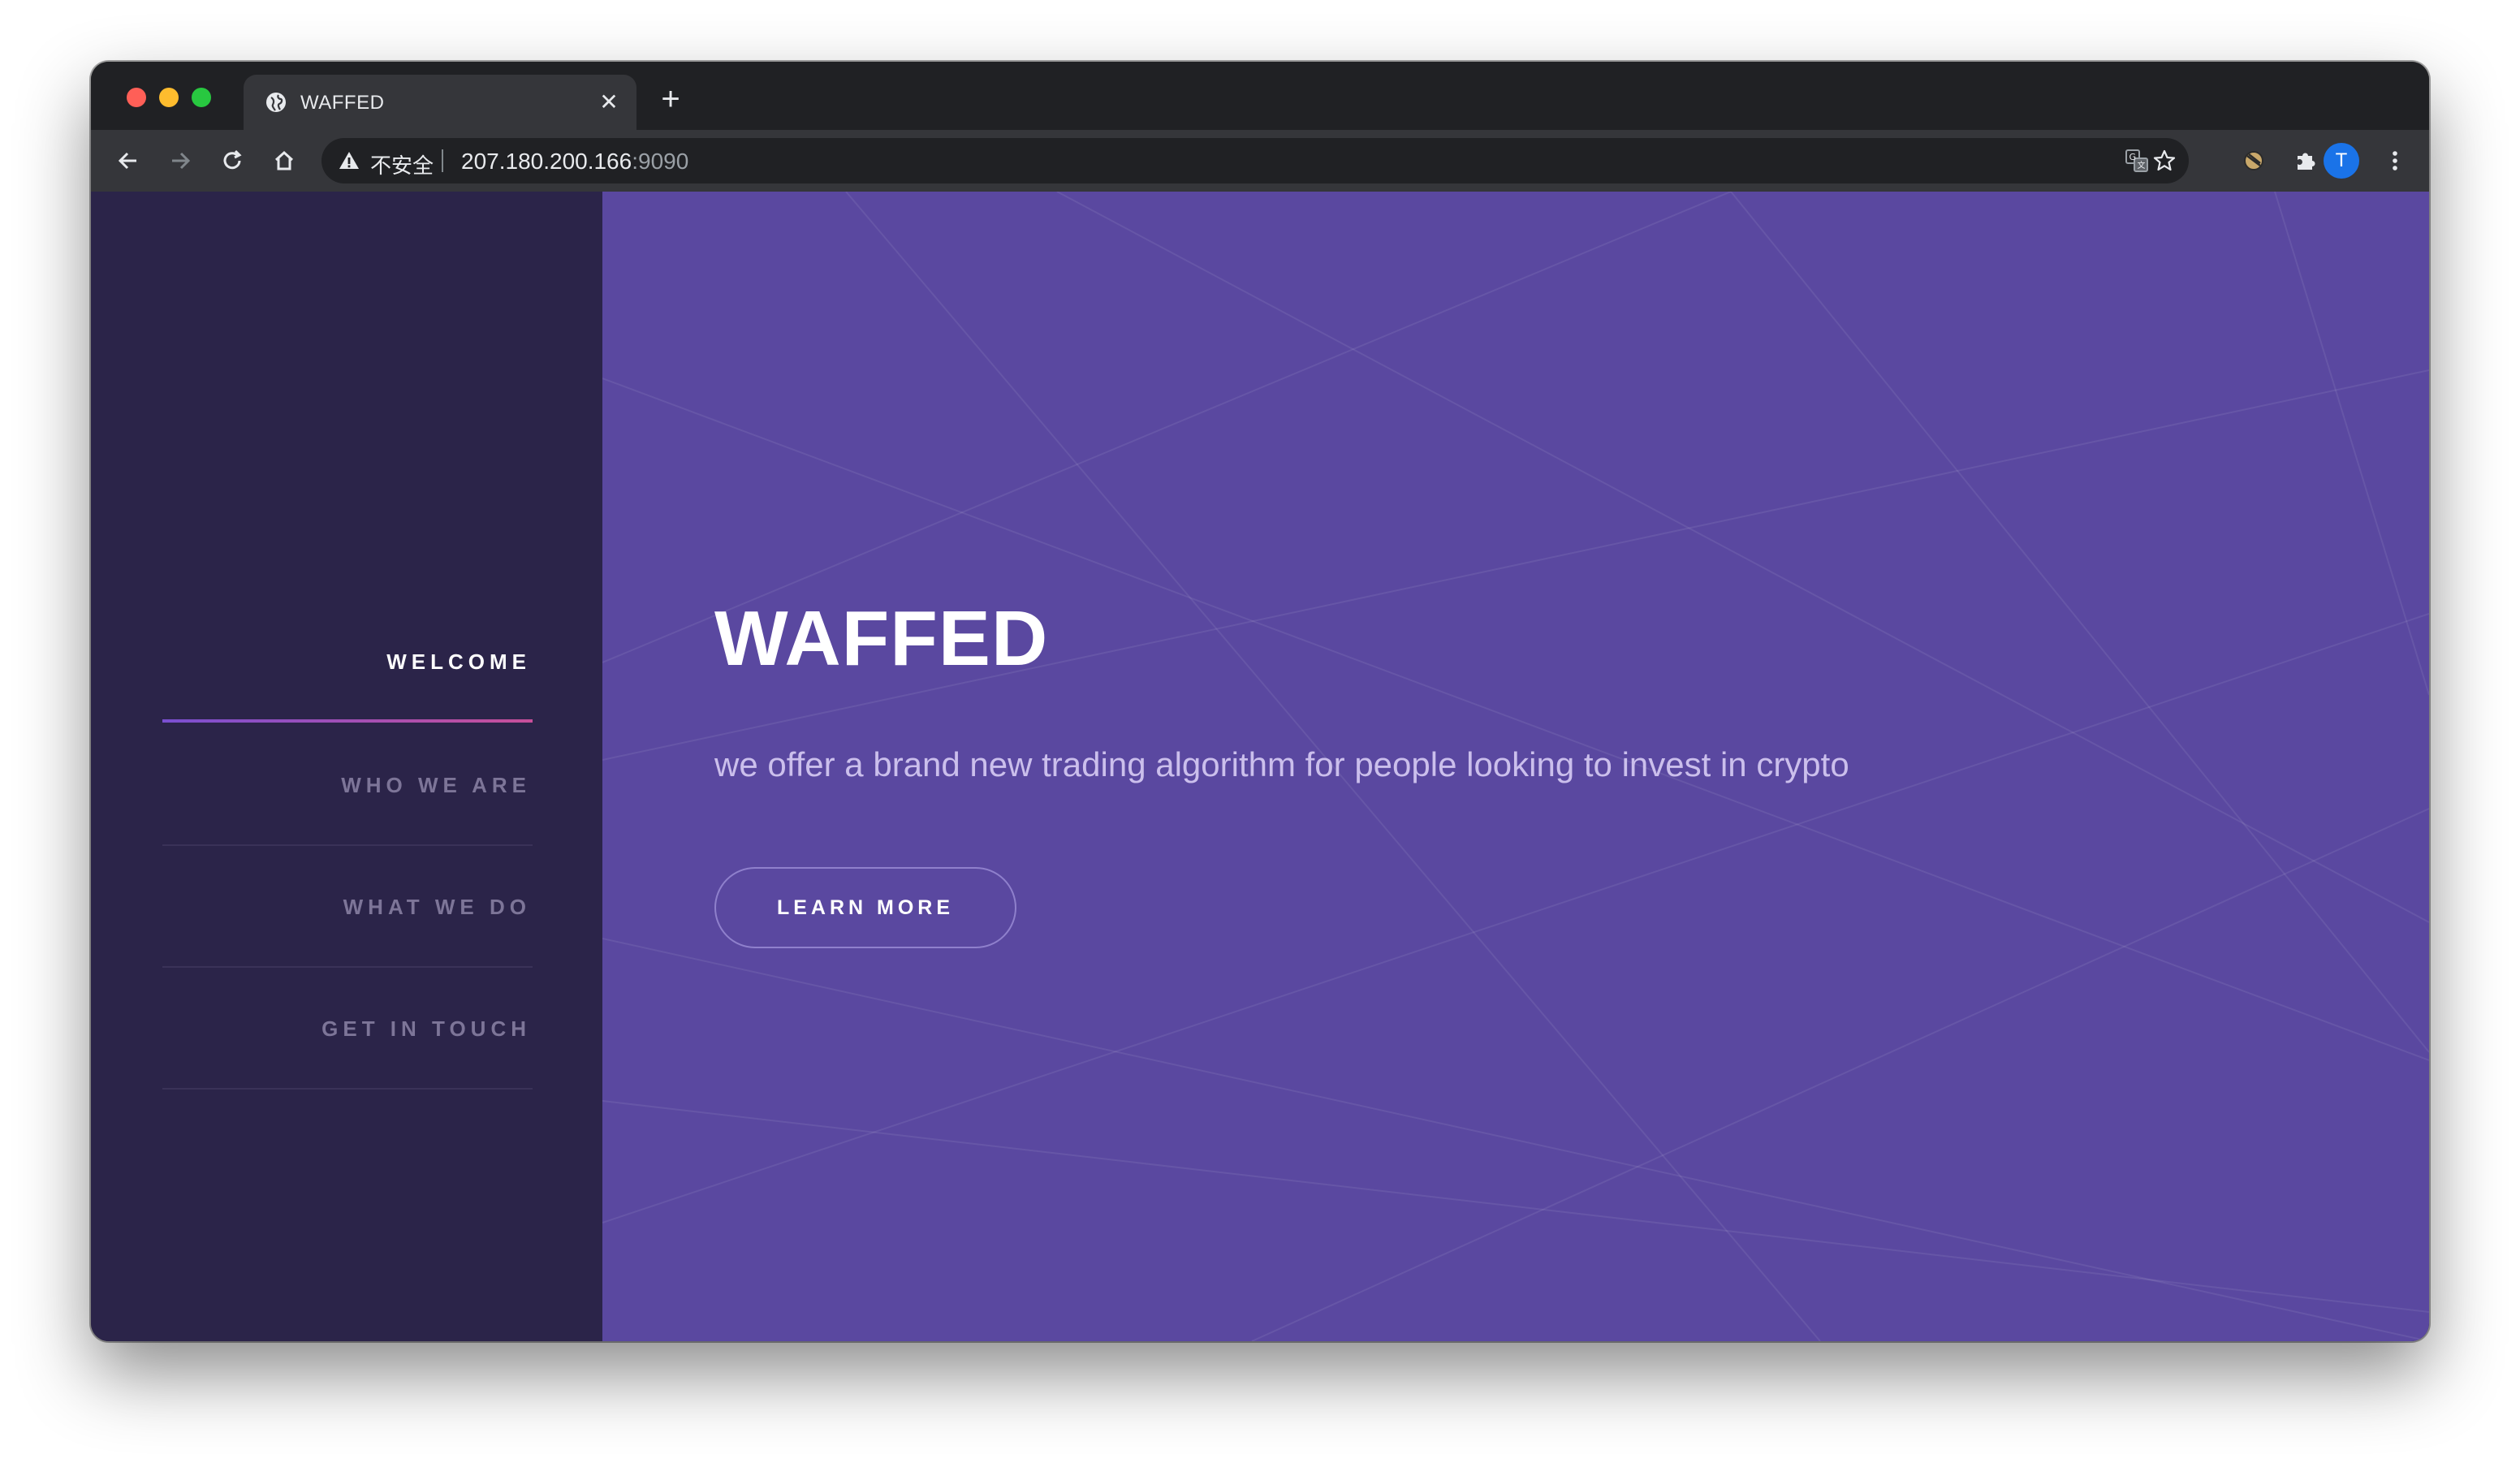  Describe the element at coordinates (349, 161) in the screenshot. I see `warning-icon` at that location.